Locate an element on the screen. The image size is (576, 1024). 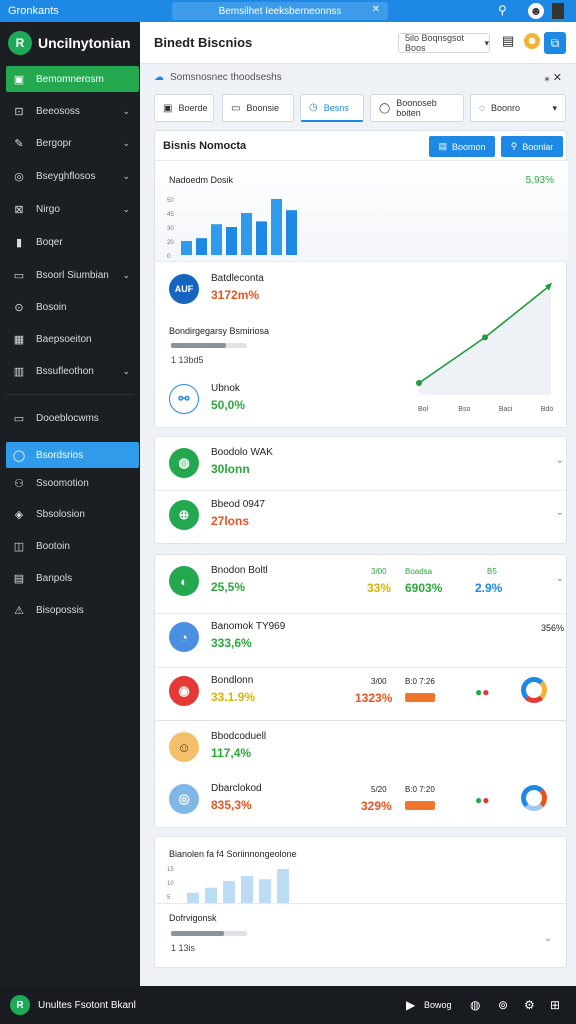
sidebar-item: ◫ Bootoin is located at coordinates (72, 546).